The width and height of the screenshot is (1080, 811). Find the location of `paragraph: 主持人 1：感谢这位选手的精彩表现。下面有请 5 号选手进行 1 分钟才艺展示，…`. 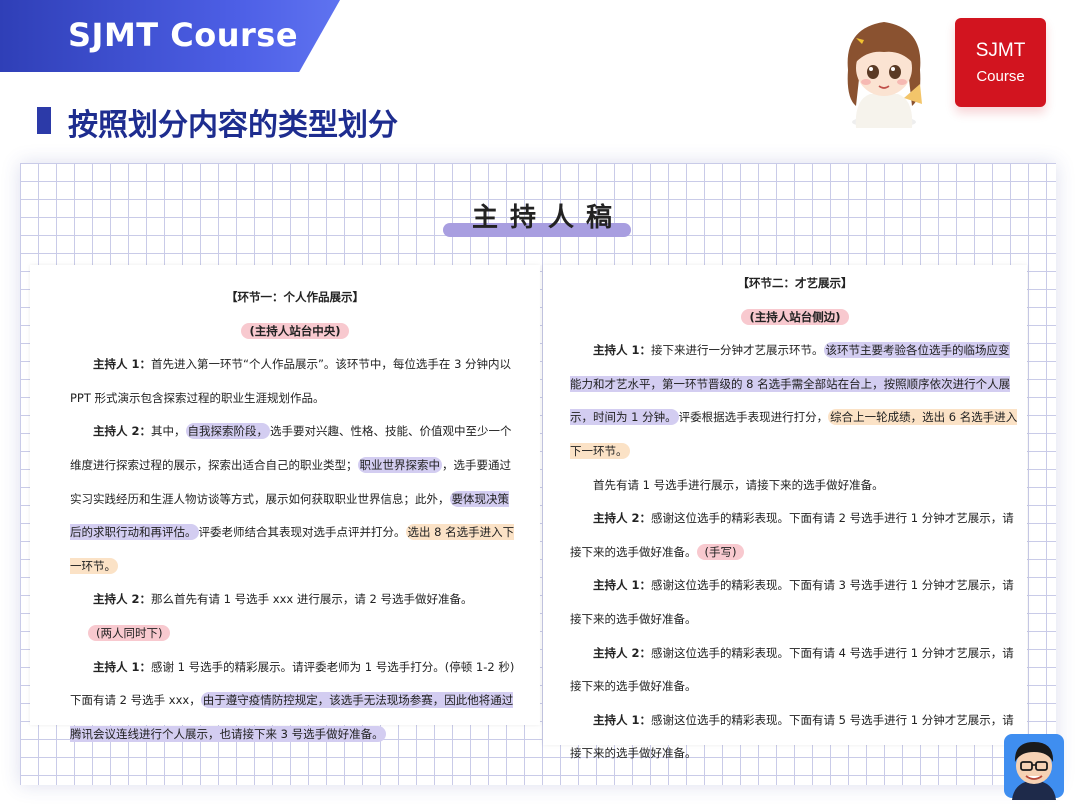

paragraph: 主持人 1：感谢这位选手的精彩表现。下面有请 5 号选手进行 1 分钟才艺展示，… is located at coordinates (792, 736).